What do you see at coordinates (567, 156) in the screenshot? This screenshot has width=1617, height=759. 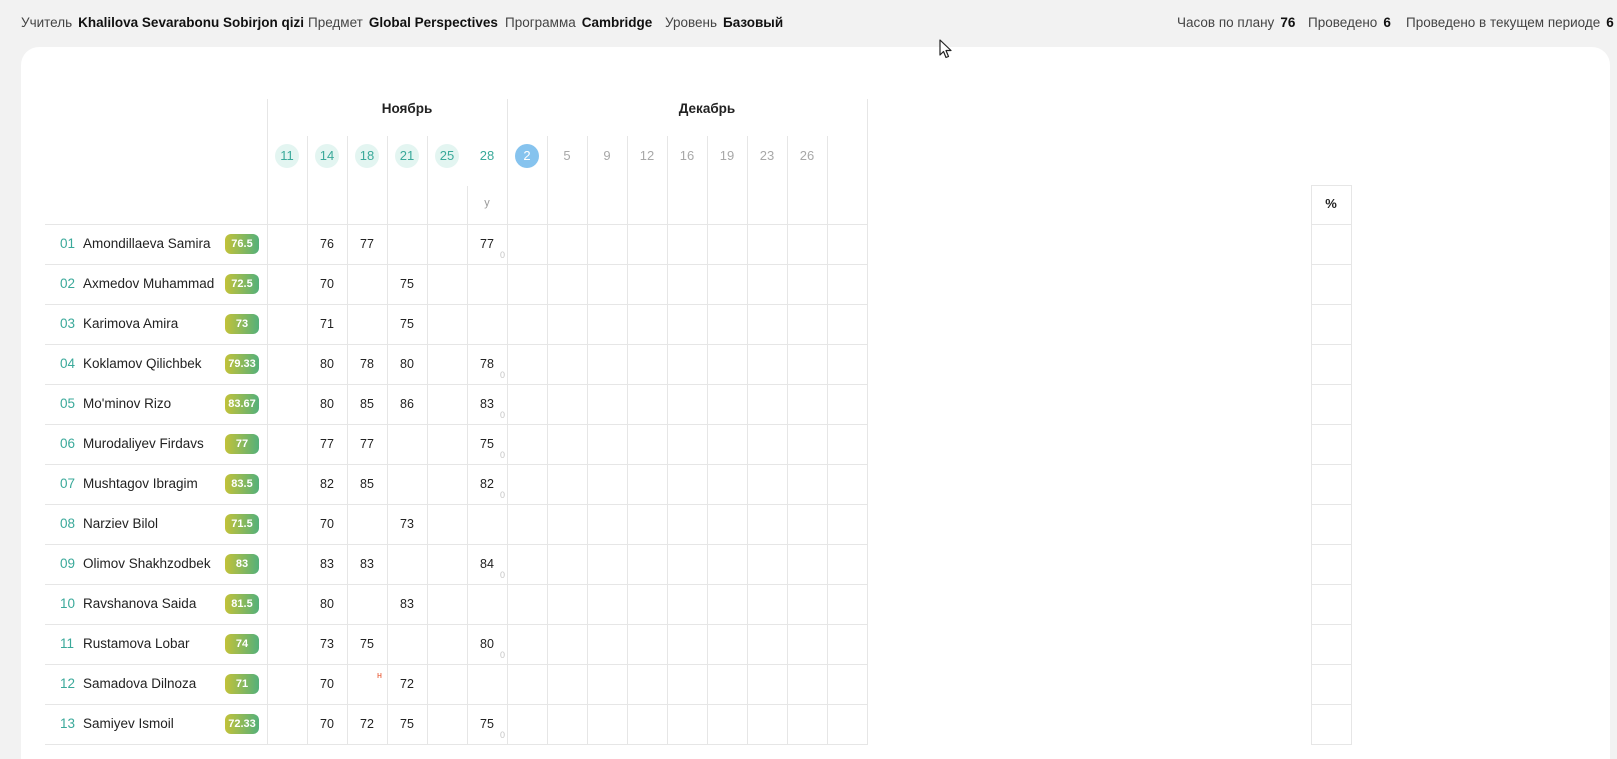 I see `lesson-date: 5` at bounding box center [567, 156].